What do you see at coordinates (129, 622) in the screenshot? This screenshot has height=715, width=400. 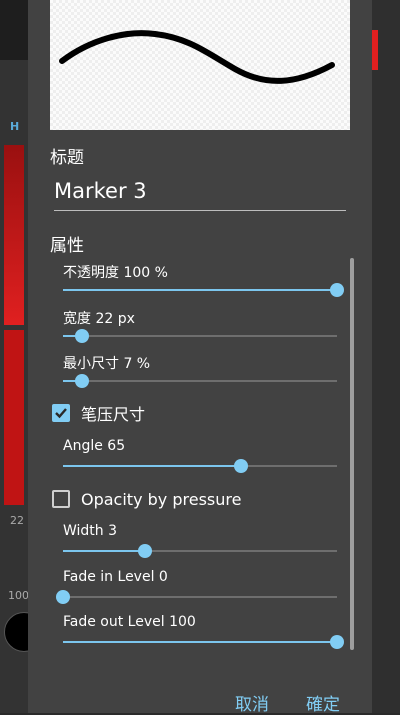 I see `fade-out-label: Fade out Level 100` at bounding box center [129, 622].